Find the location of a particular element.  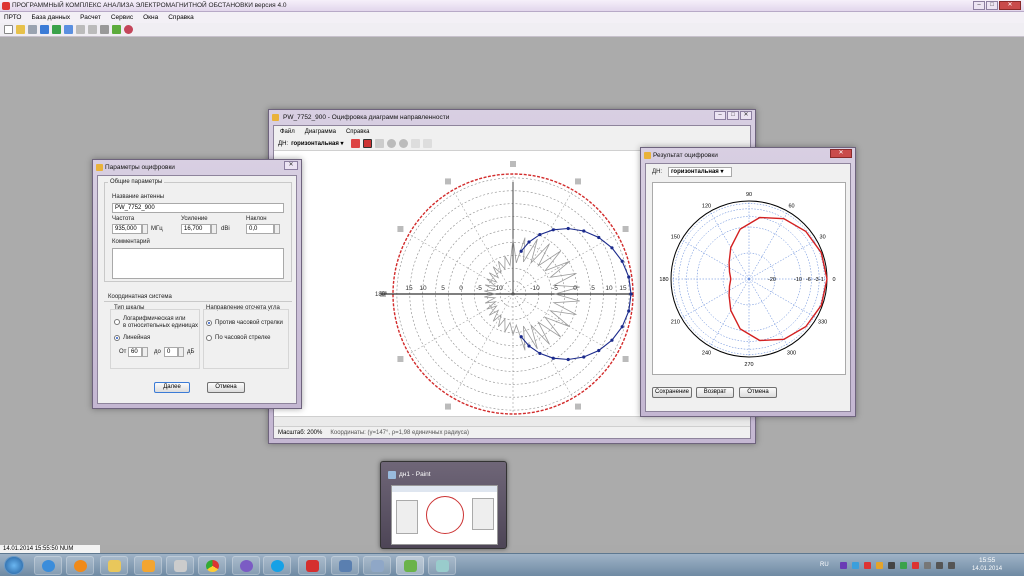

document-icon is located at coordinates (68, 29).